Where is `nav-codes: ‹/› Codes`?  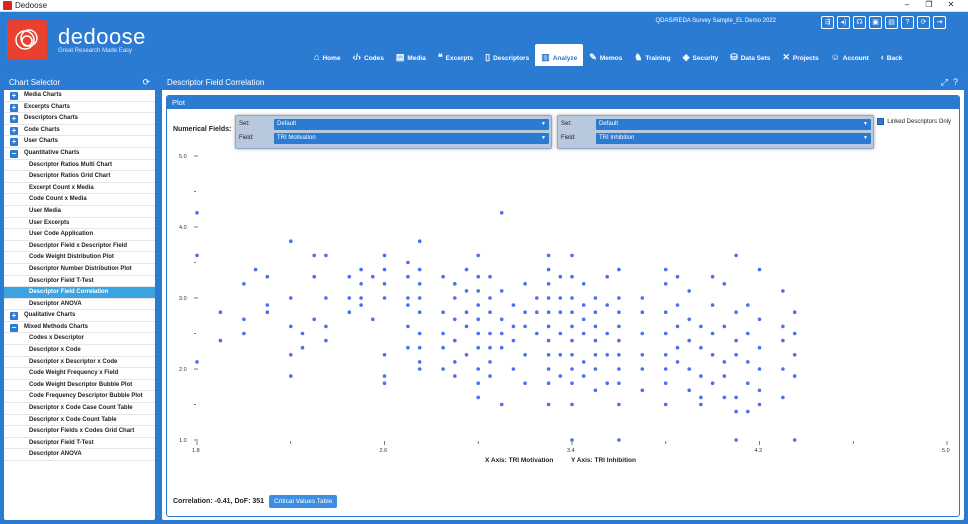
nav-codes: ‹/› Codes is located at coordinates (368, 55).